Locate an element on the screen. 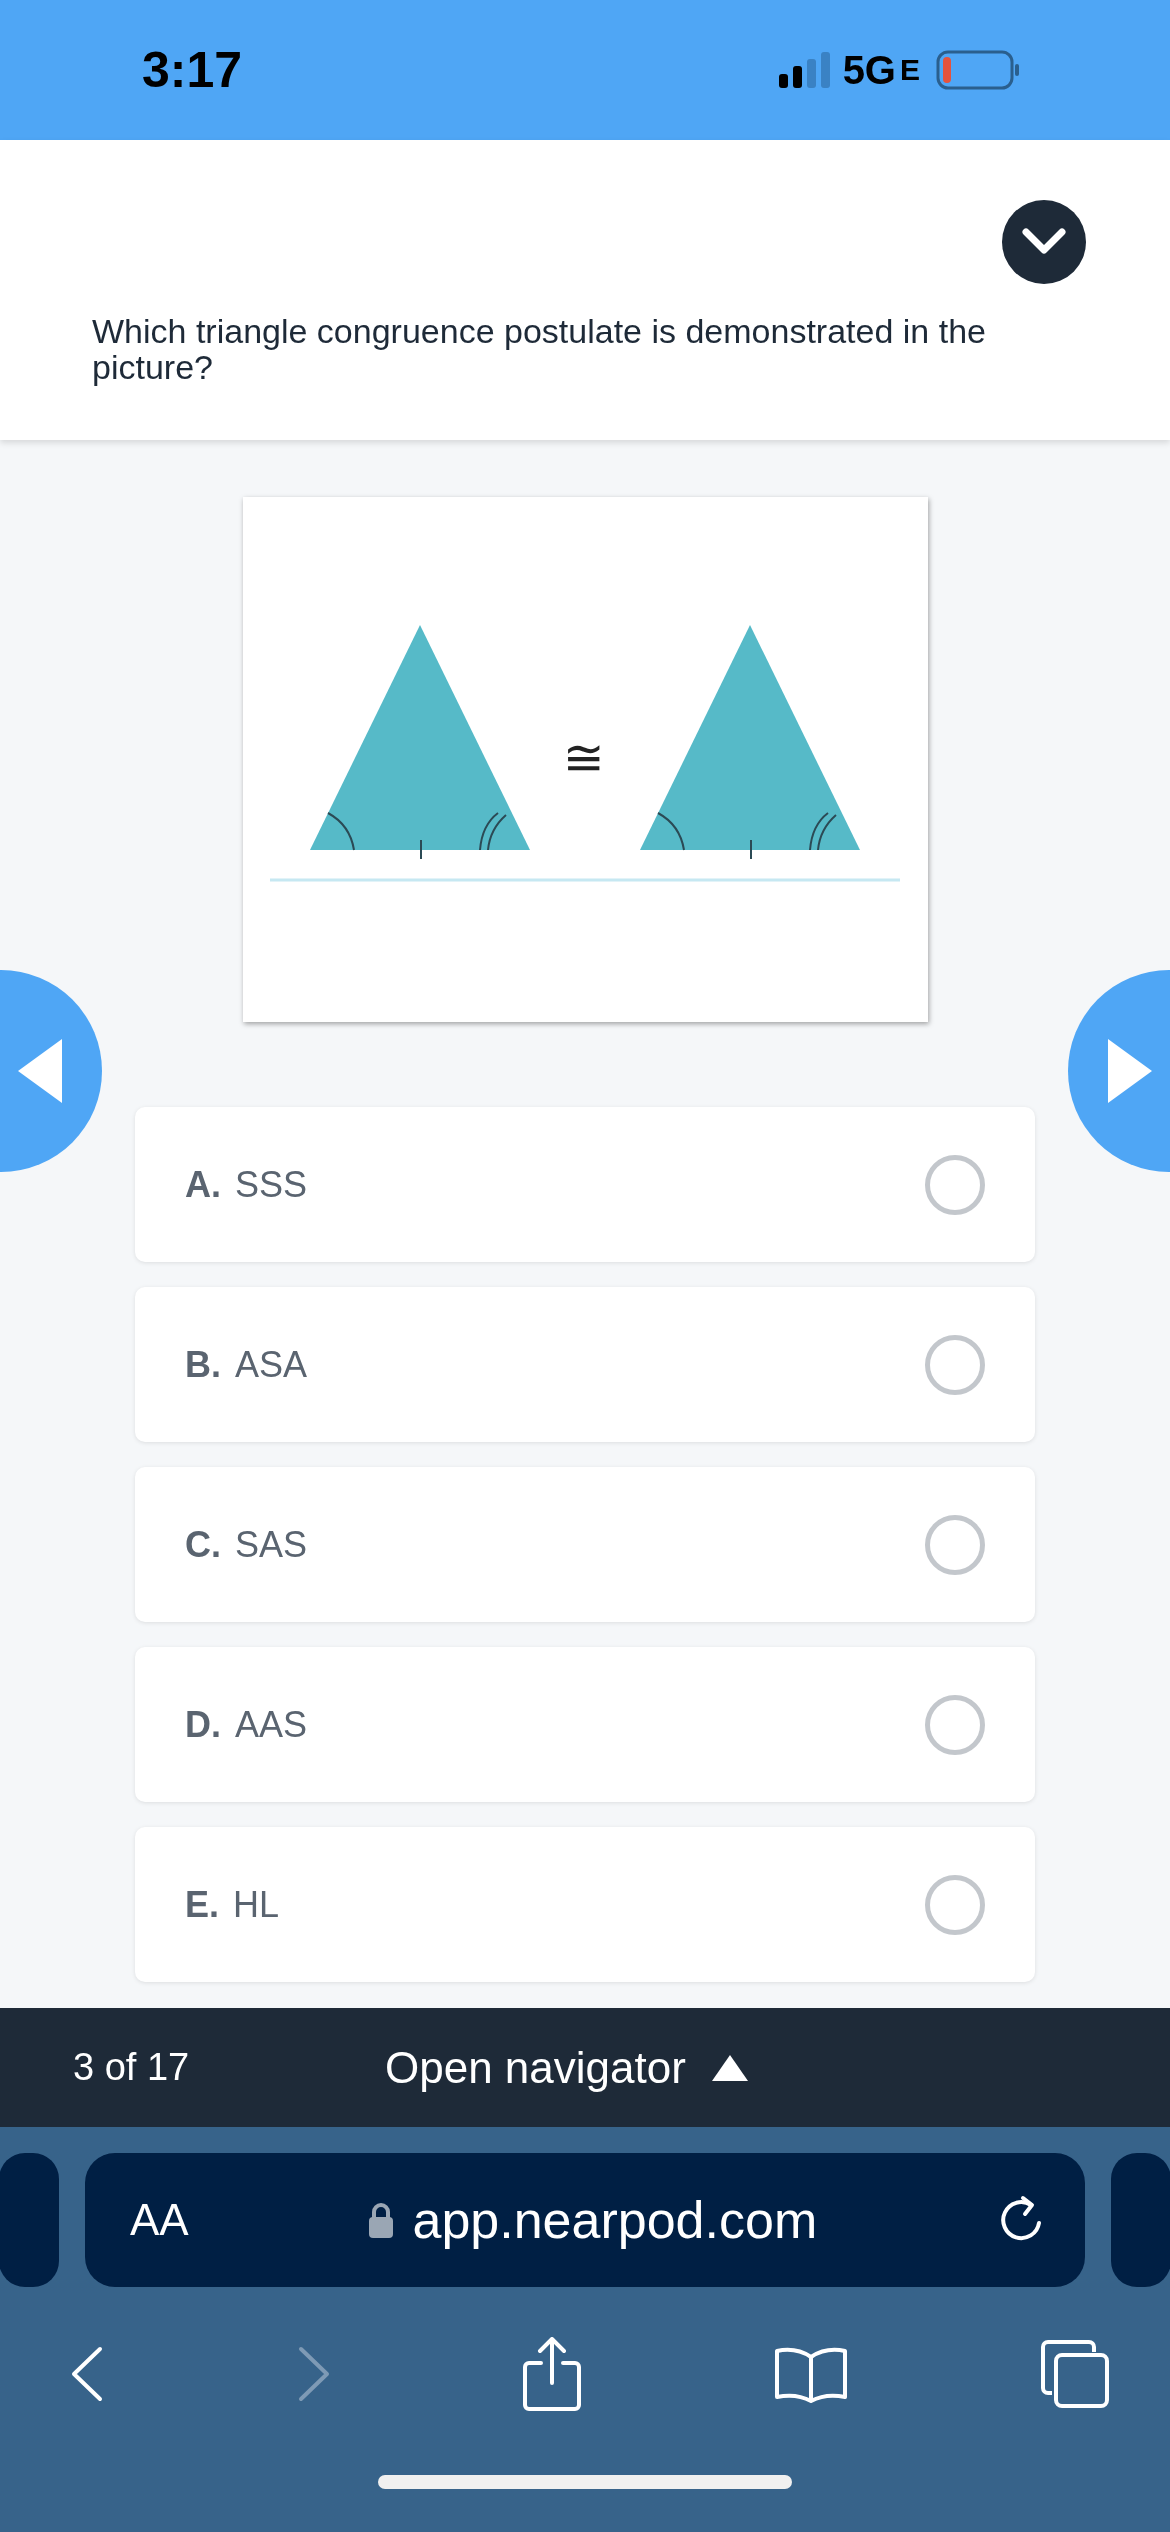 Image resolution: width=1170 pixels, height=2532 pixels. right-triangle-icon is located at coordinates (1130, 1071).